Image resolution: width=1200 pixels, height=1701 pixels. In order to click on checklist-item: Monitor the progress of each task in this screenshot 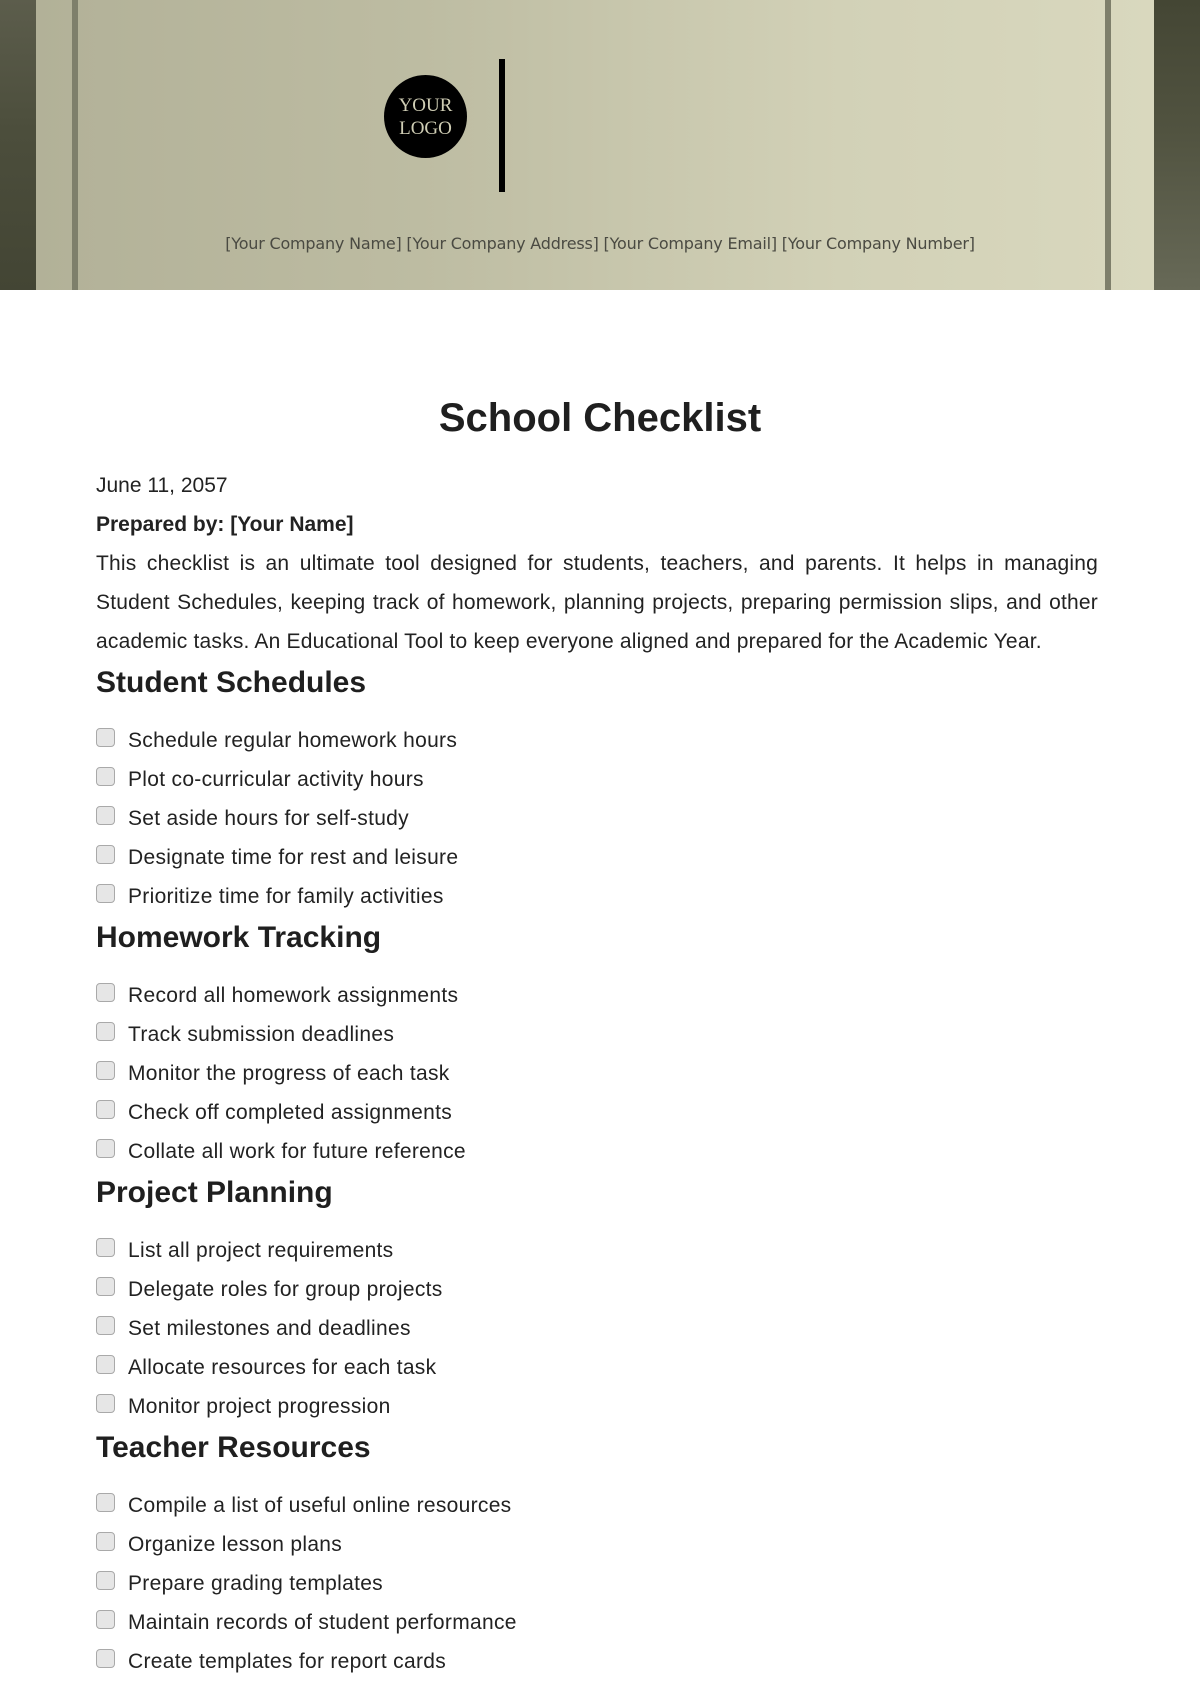, I will do `click(597, 1073)`.